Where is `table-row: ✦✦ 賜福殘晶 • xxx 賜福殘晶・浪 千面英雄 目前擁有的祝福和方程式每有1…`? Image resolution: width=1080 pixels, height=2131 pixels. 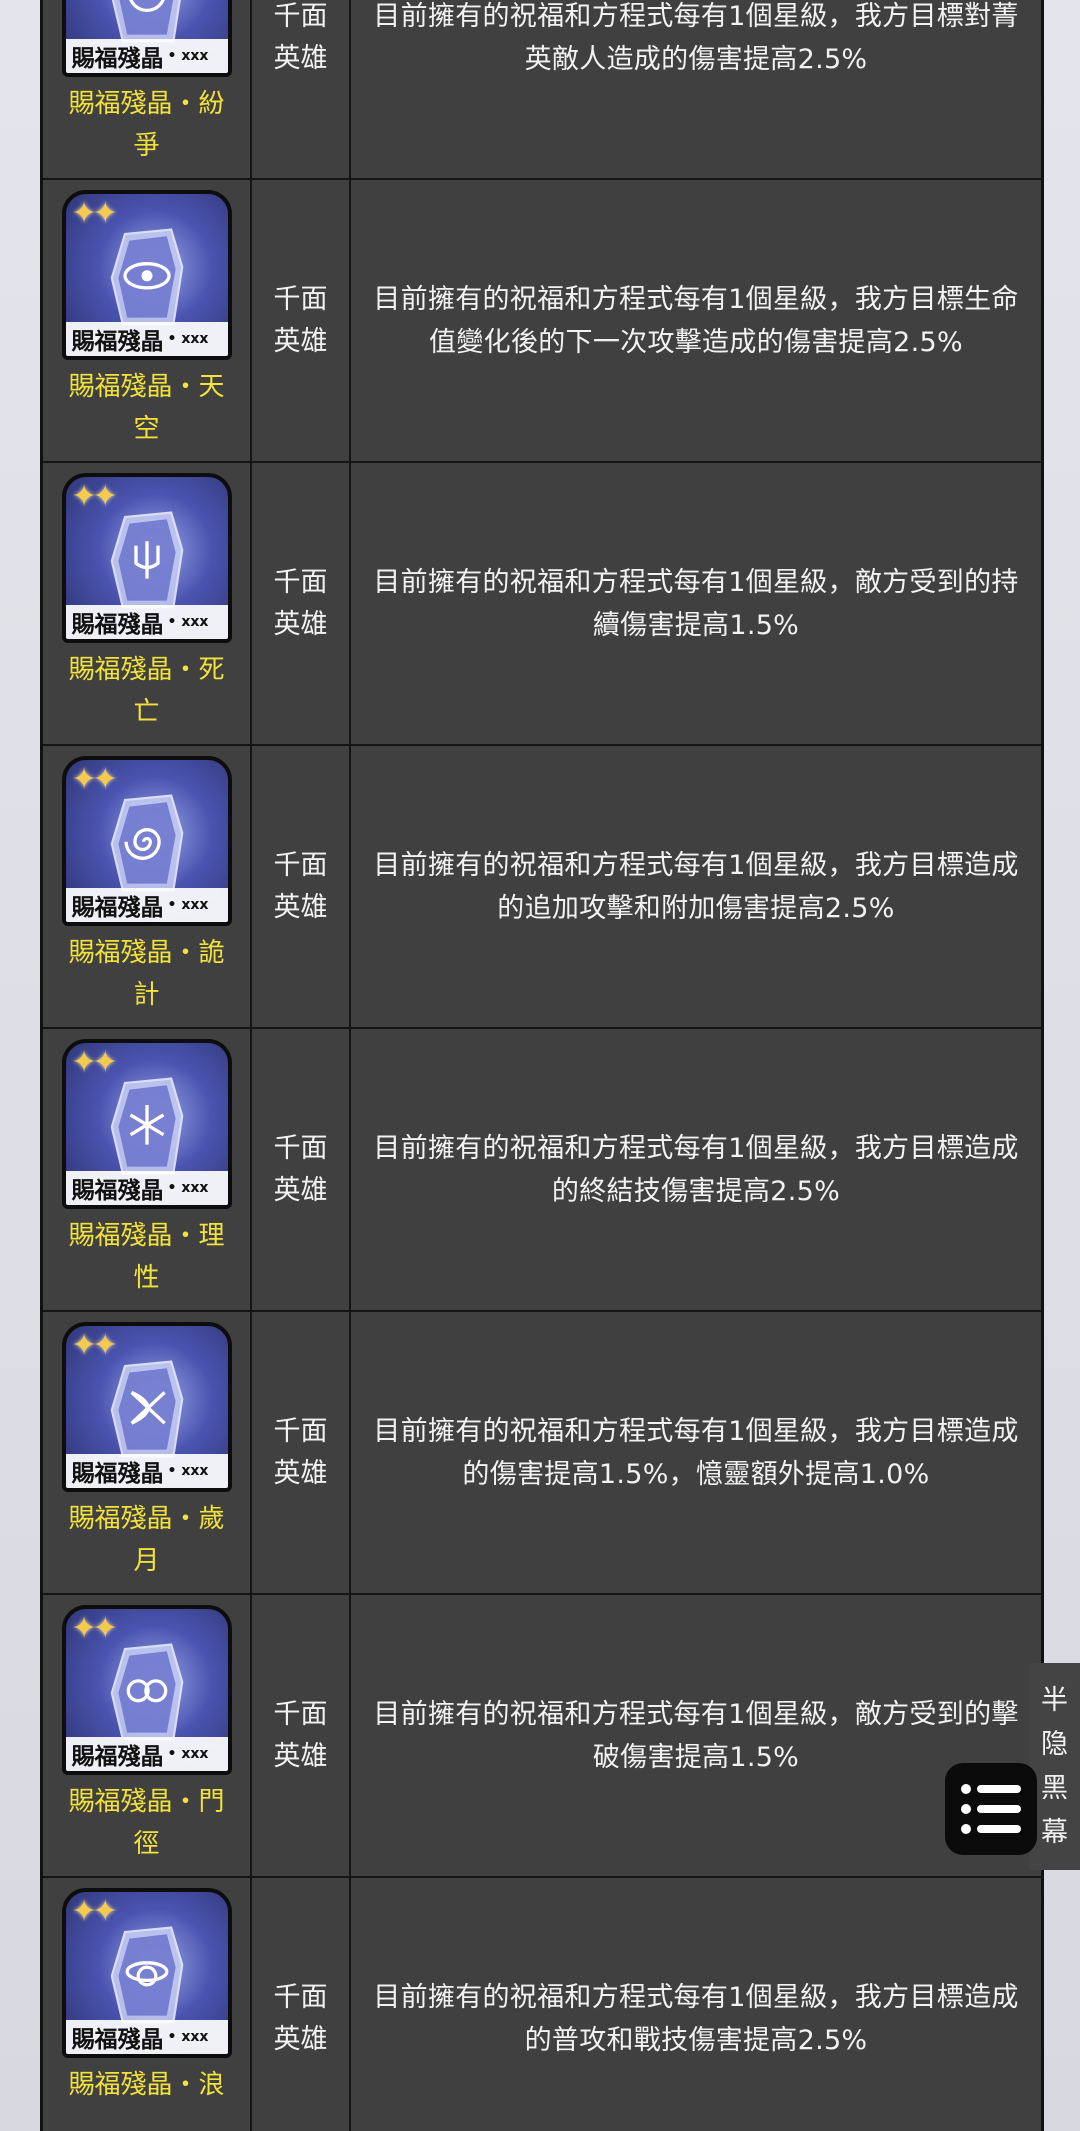 table-row: ✦✦ 賜福殘晶 • xxx 賜福殘晶・浪 千面英雄 目前擁有的祝福和方程式每有1… is located at coordinates (542, 2004).